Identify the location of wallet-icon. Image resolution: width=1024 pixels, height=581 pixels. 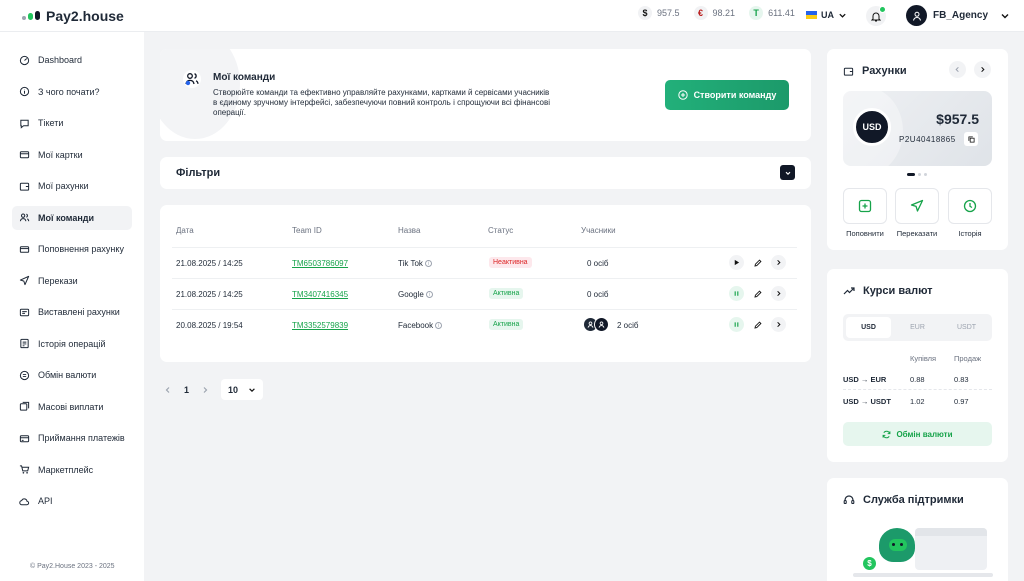
(24, 186).